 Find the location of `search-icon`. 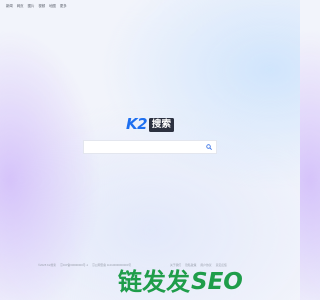

search-icon is located at coordinates (209, 147).